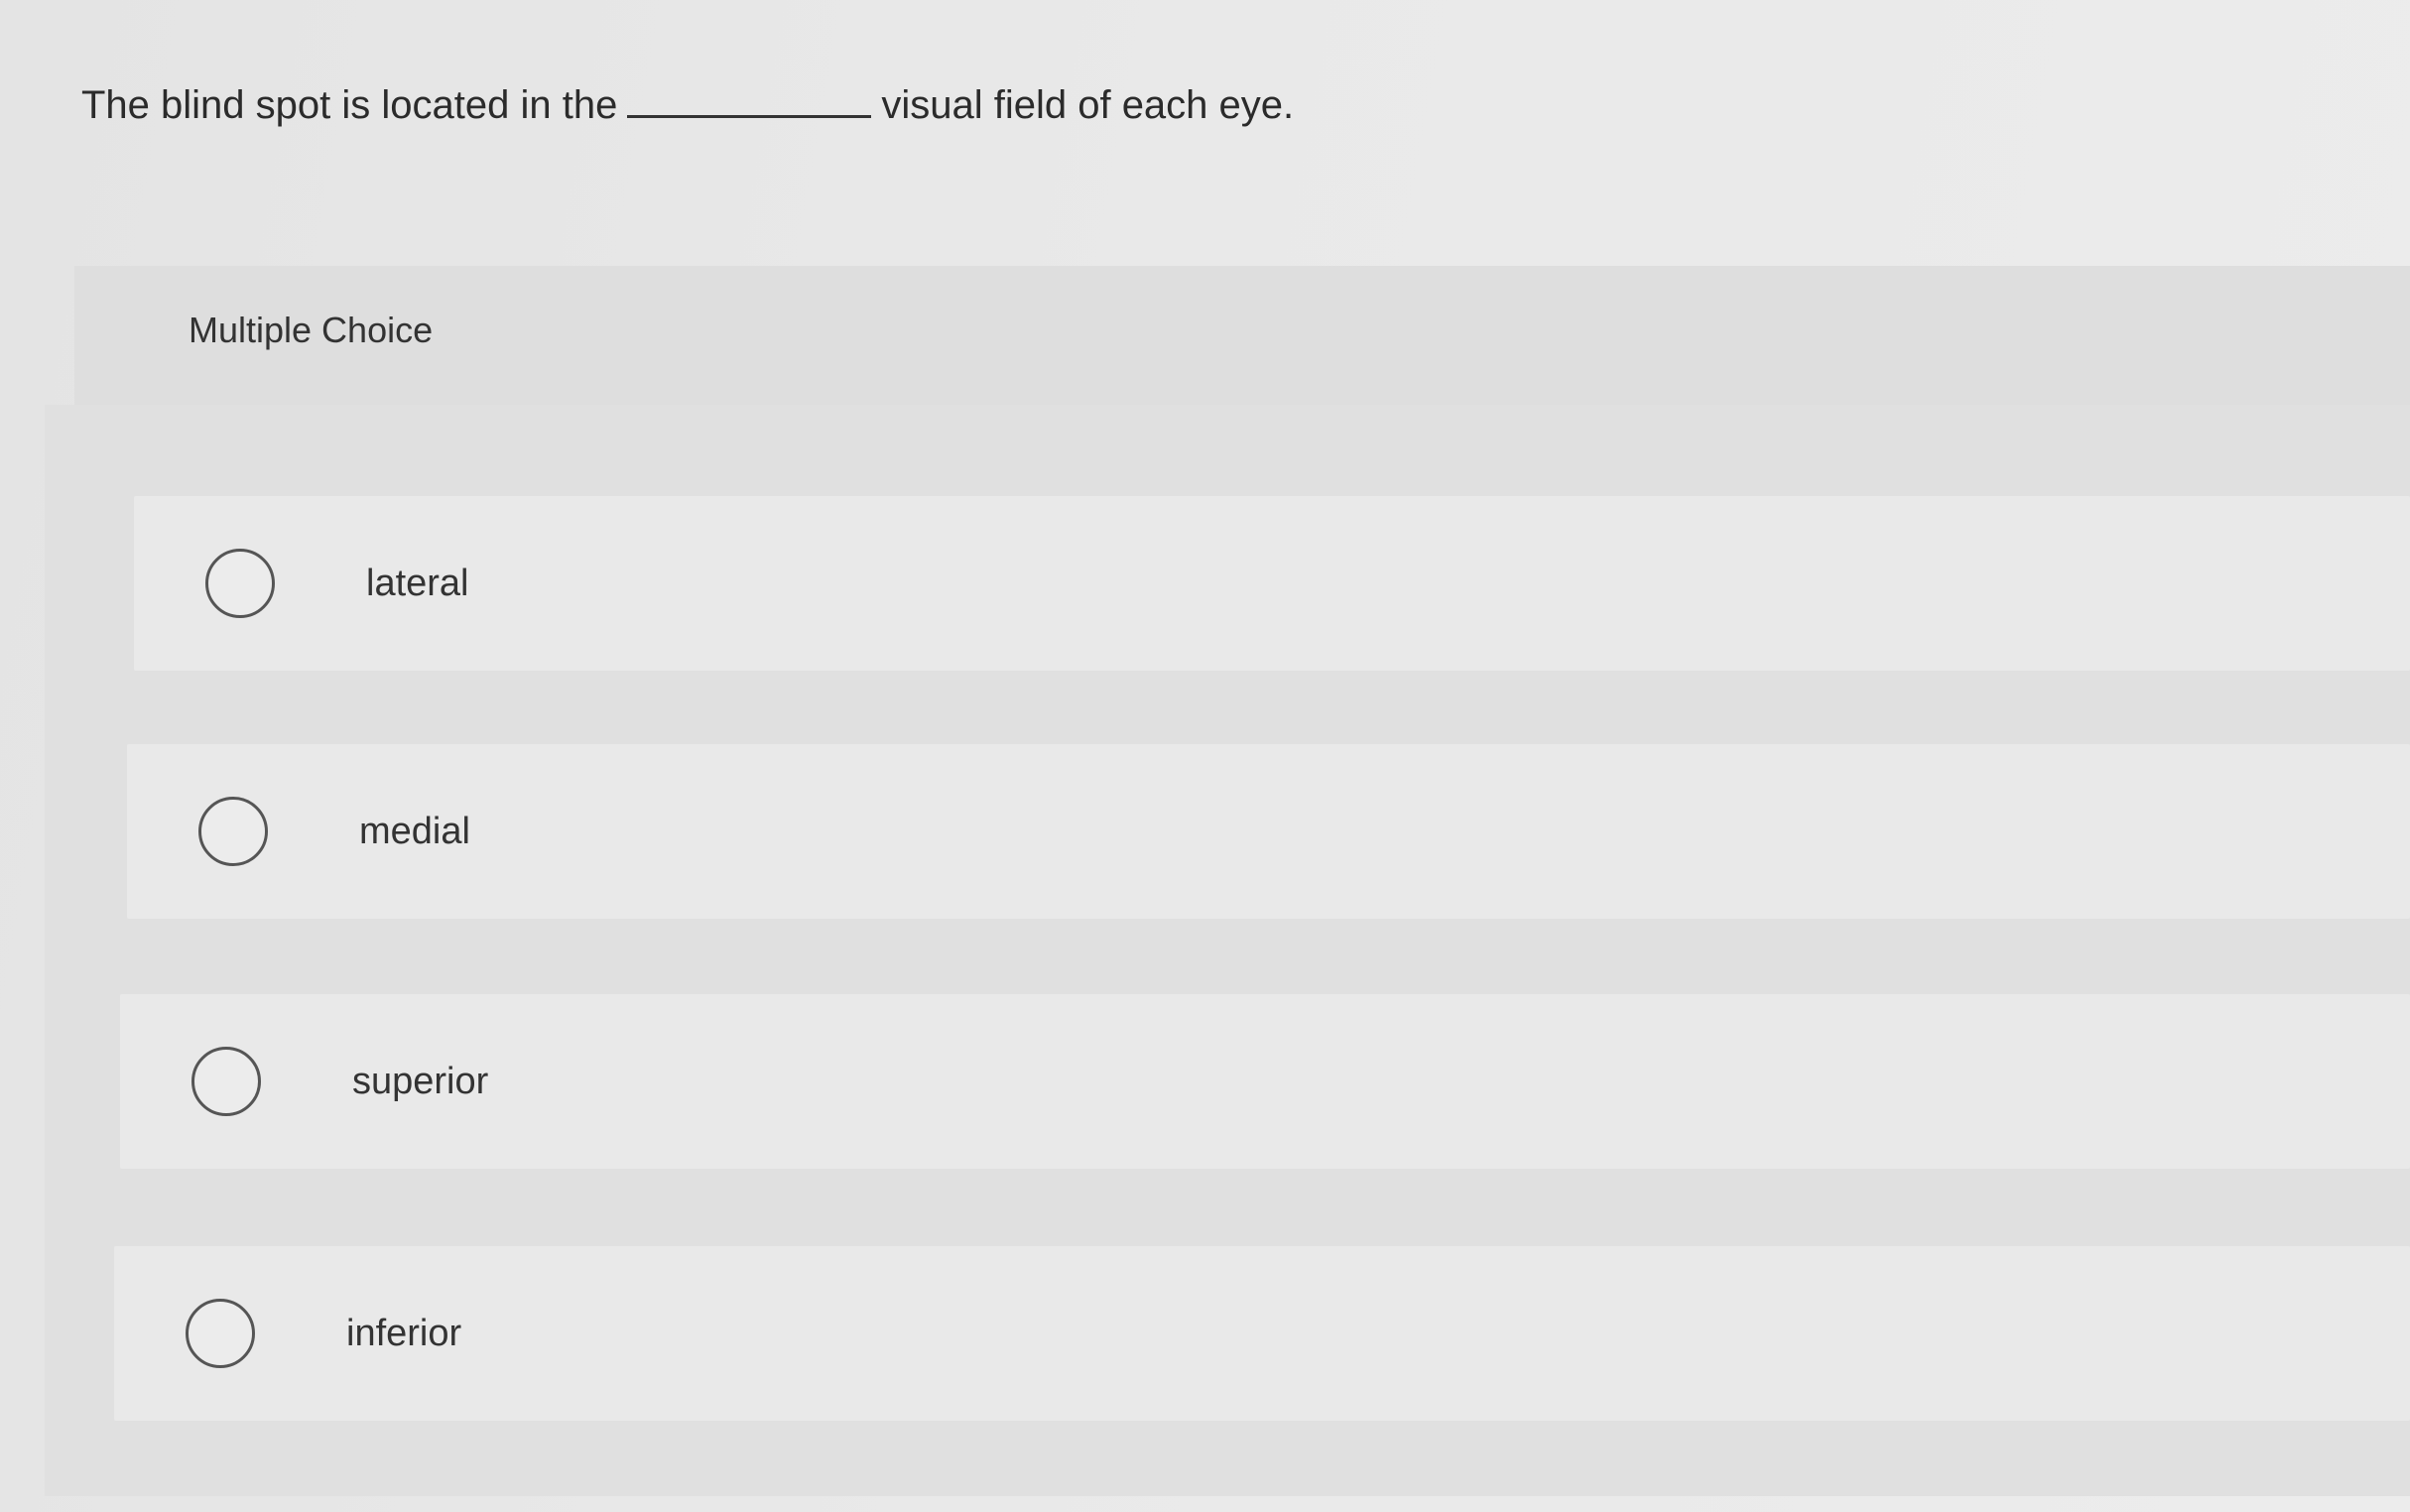  I want to click on question-text-before: The blind spot is located in the, so click(349, 105).